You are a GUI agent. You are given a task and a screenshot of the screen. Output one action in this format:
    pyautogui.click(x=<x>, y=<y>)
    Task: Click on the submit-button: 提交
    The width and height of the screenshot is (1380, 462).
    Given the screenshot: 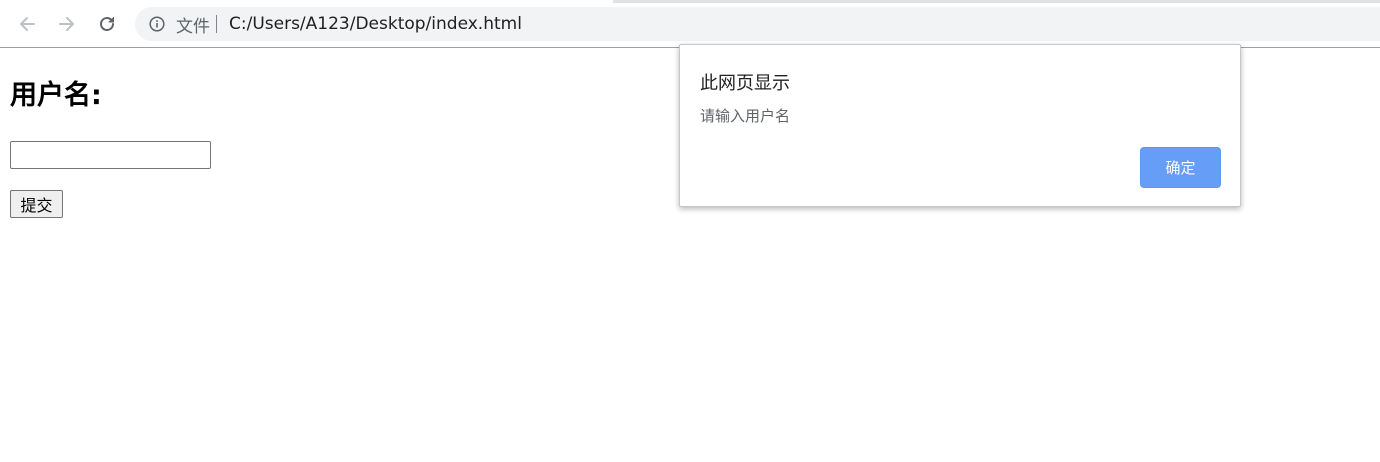 What is the action you would take?
    pyautogui.click(x=36, y=204)
    